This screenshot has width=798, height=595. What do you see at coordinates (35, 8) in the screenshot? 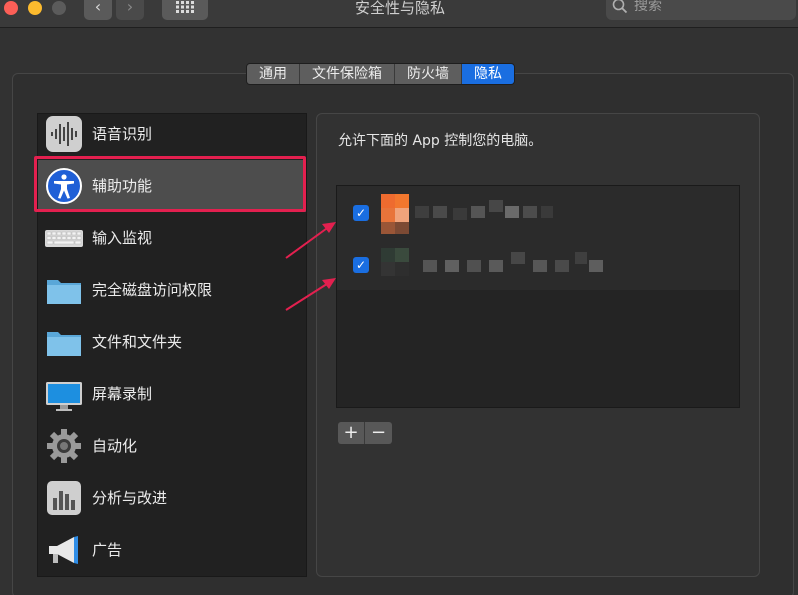
I see `minimize-window-button` at bounding box center [35, 8].